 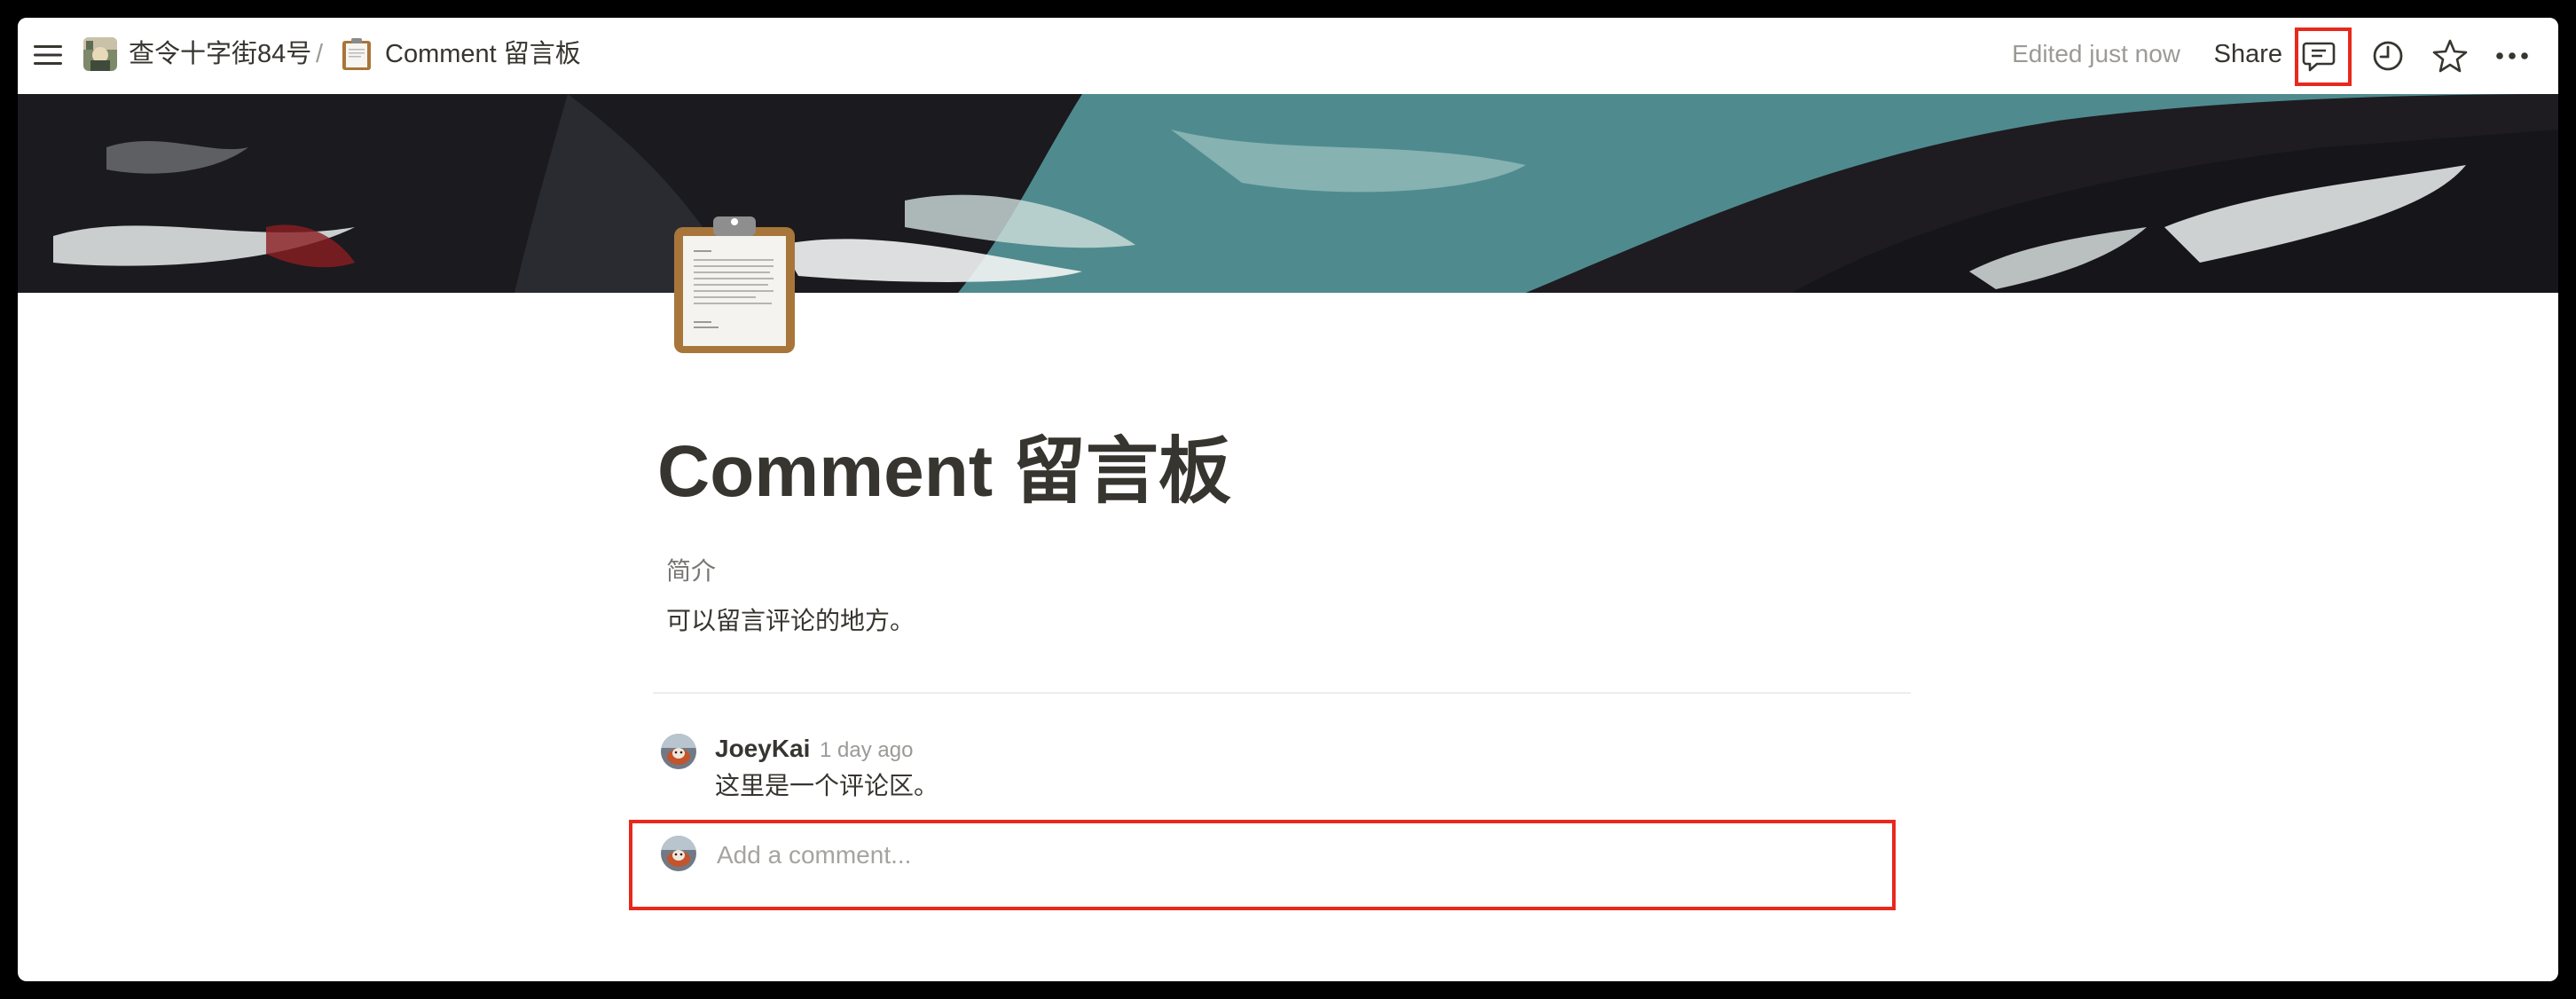 What do you see at coordinates (2248, 54) in the screenshot?
I see `share-button: Share` at bounding box center [2248, 54].